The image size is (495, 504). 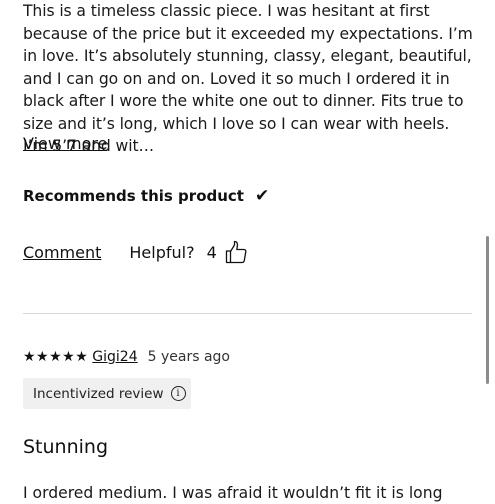 I want to click on thumbs-up-icon, so click(x=236, y=252).